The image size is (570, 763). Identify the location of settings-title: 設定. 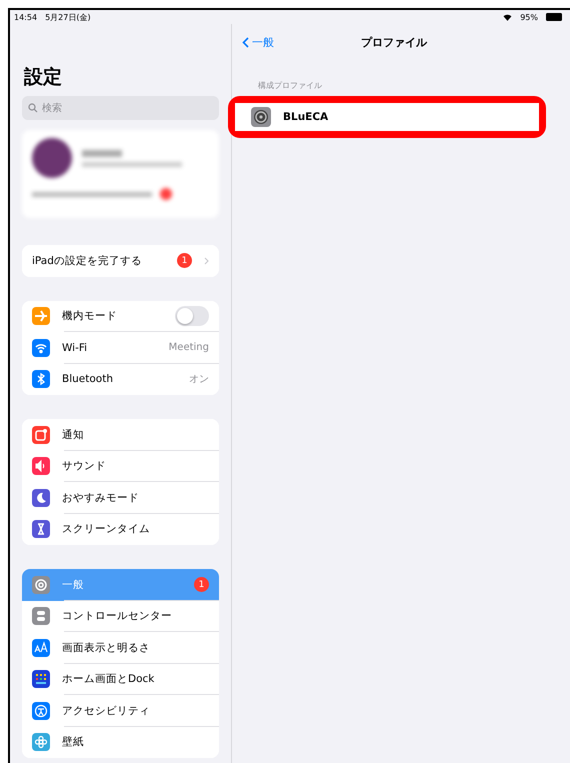
(43, 77).